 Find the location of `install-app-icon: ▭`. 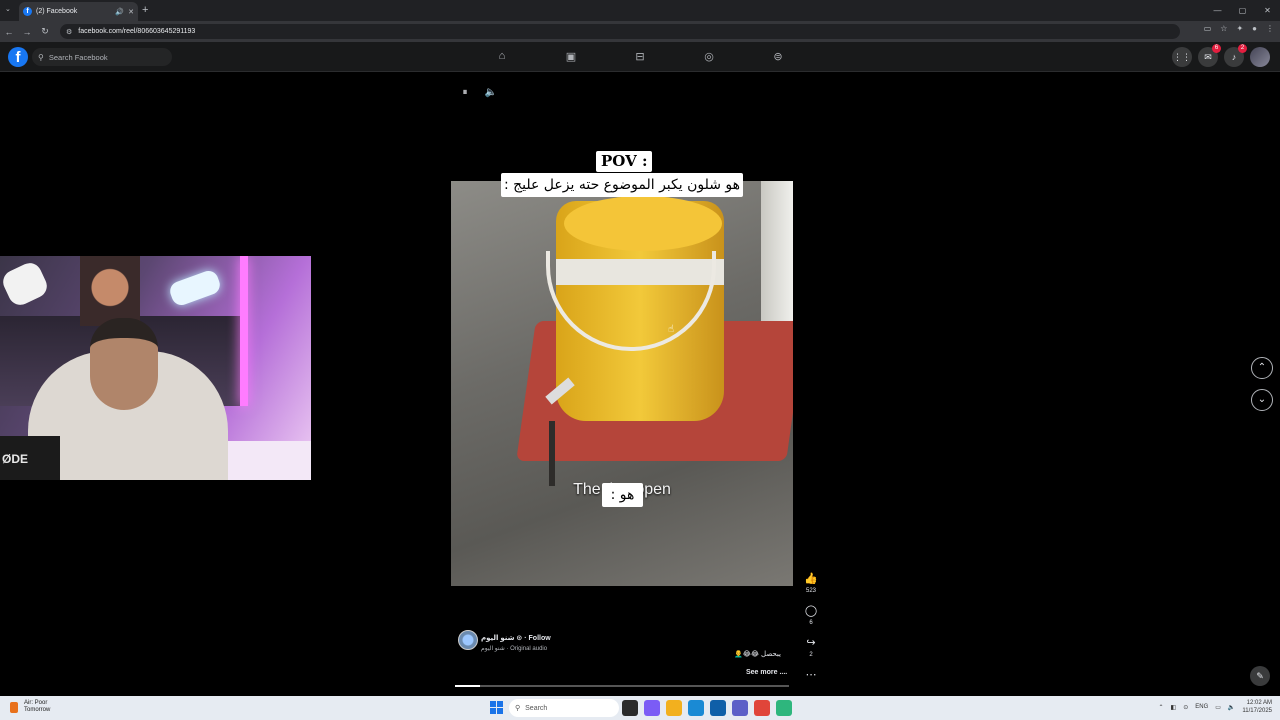

install-app-icon: ▭ is located at coordinates (1208, 28).